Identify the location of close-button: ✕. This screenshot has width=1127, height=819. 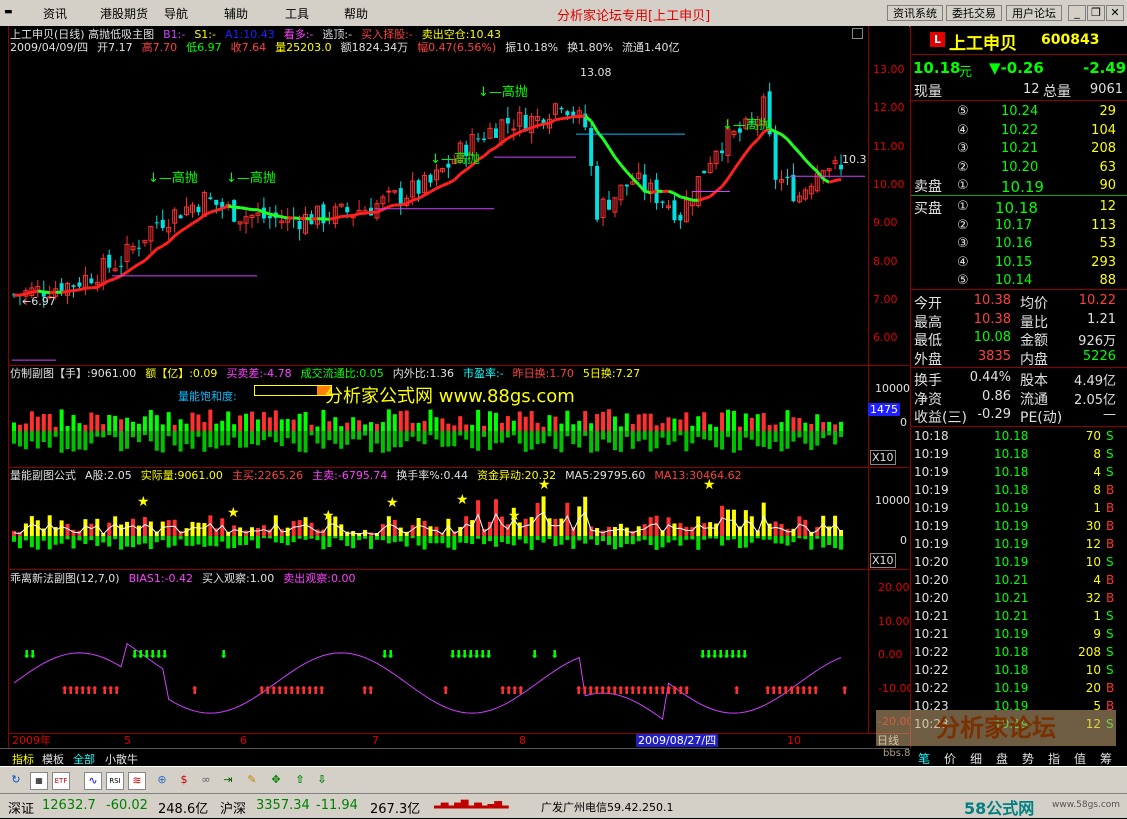
(1115, 13).